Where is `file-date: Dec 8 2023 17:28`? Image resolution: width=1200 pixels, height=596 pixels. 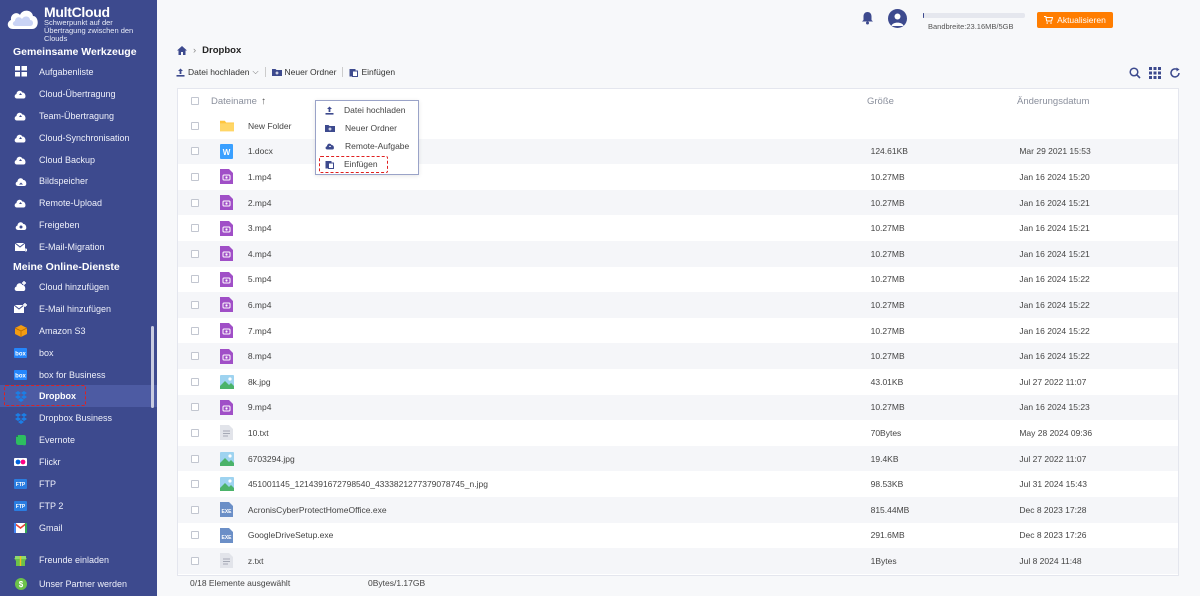
file-date: Dec 8 2023 17:28 is located at coordinates (1053, 509).